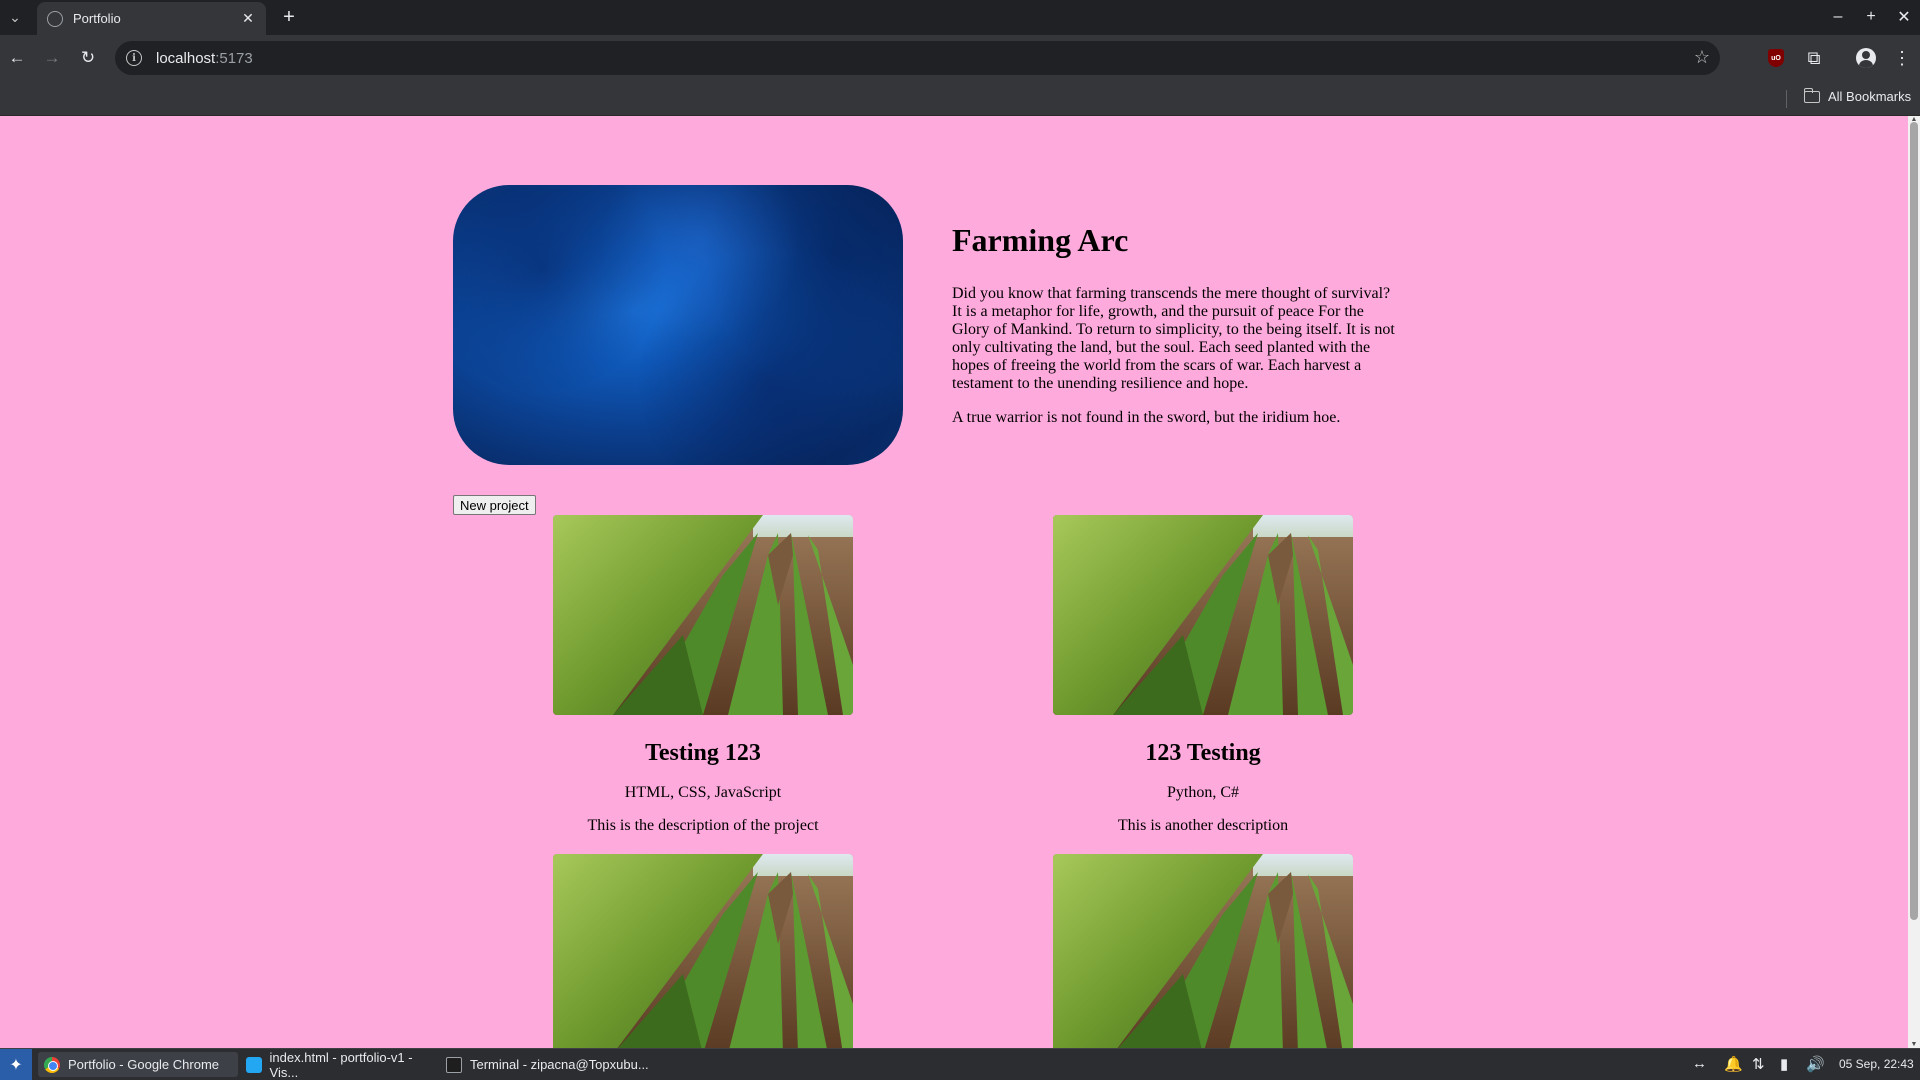 The image size is (1920, 1080). What do you see at coordinates (1870, 96) in the screenshot?
I see `all-bookmarks-label: All Bookmarks` at bounding box center [1870, 96].